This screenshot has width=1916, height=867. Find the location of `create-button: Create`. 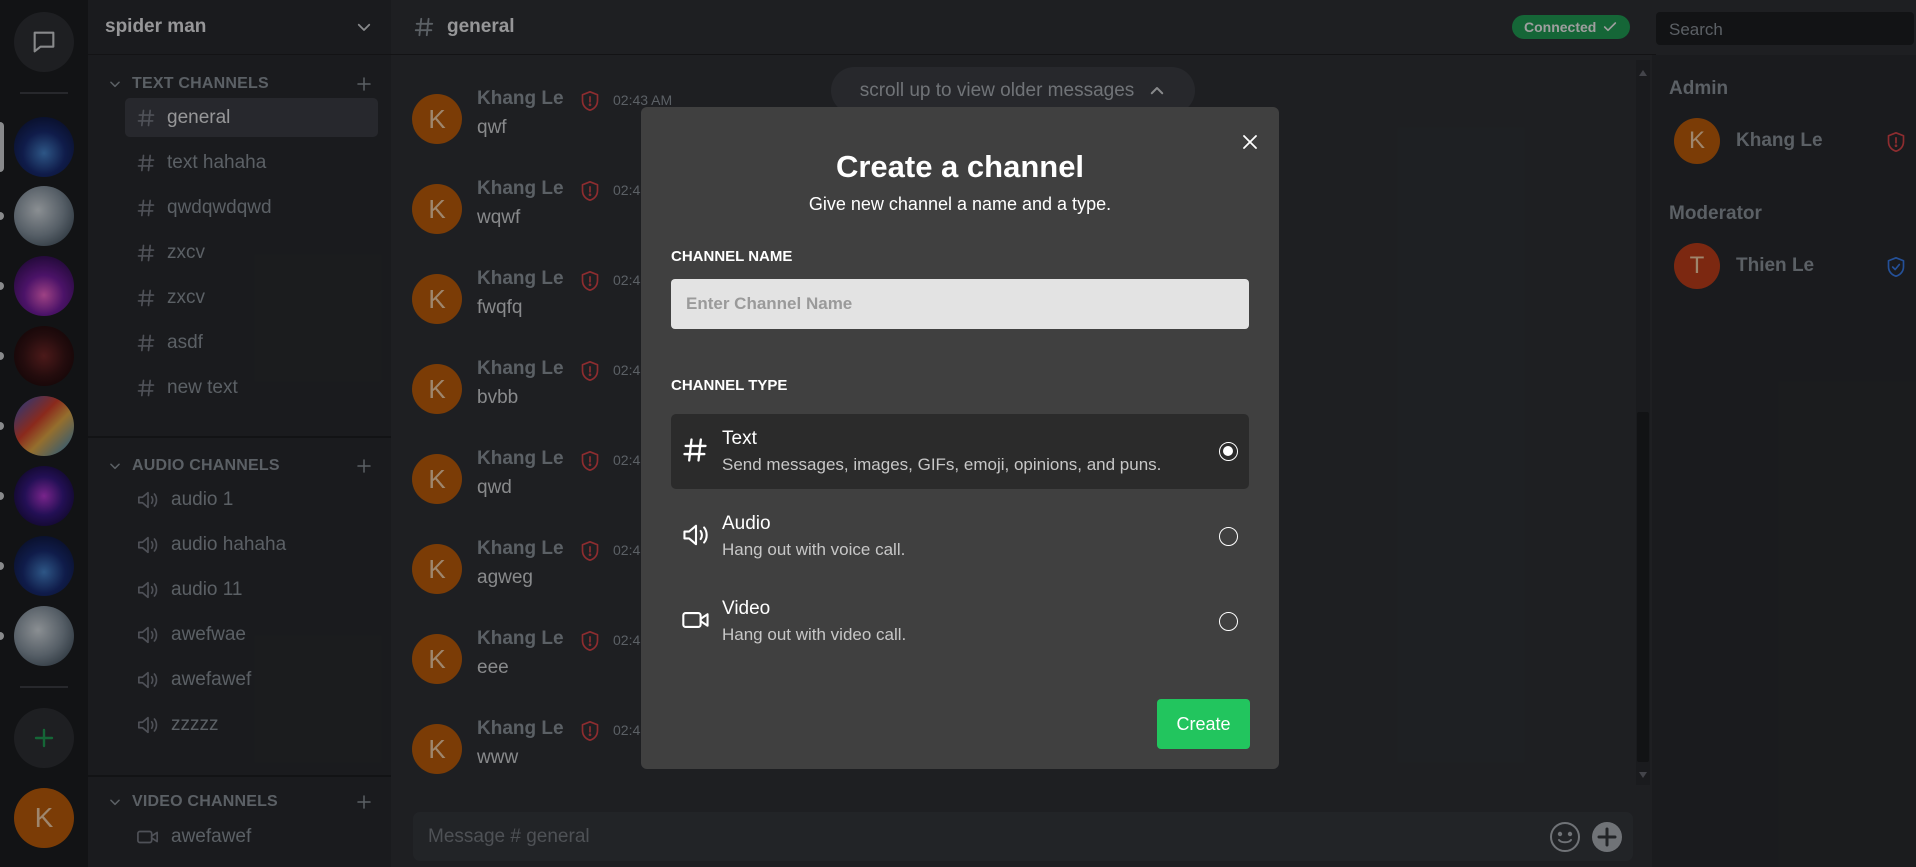

create-button: Create is located at coordinates (1203, 724).